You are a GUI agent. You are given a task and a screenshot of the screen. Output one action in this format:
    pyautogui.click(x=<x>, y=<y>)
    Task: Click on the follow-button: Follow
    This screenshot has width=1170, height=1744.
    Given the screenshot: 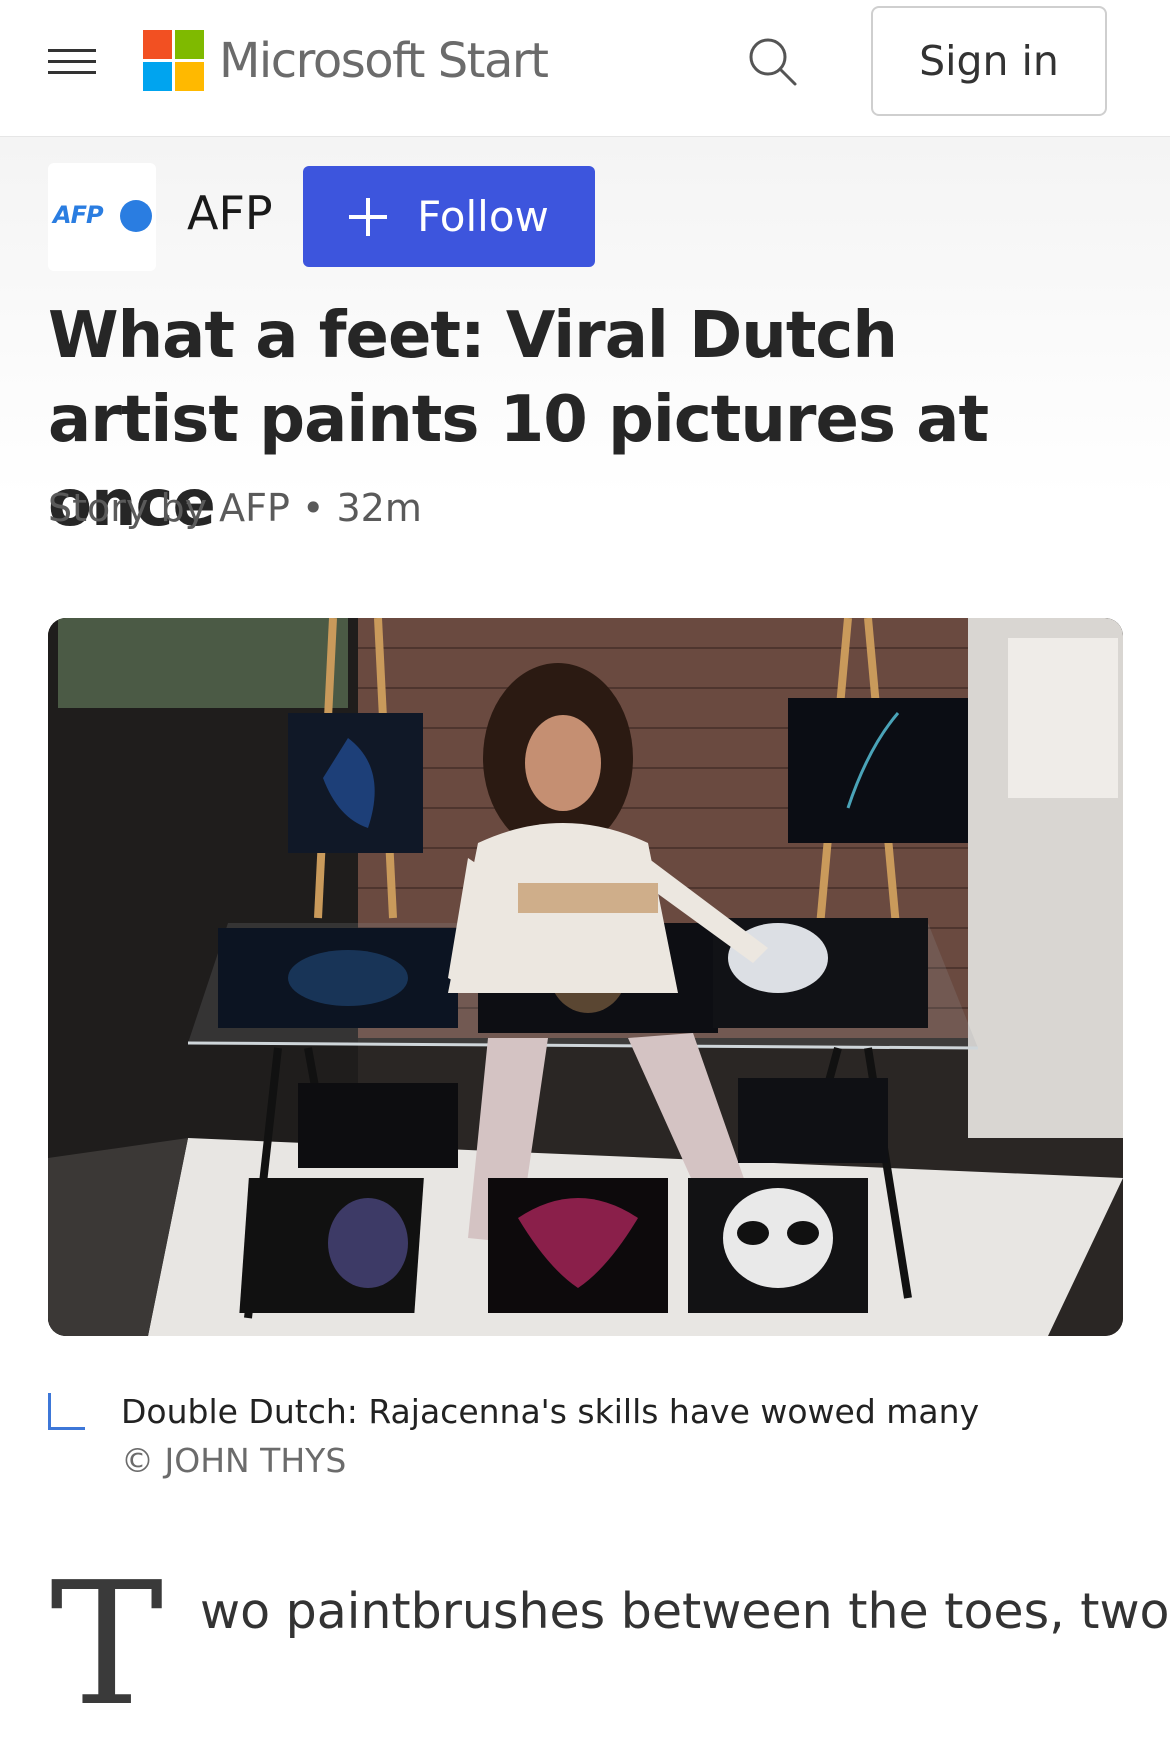 What is the action you would take?
    pyautogui.click(x=449, y=216)
    